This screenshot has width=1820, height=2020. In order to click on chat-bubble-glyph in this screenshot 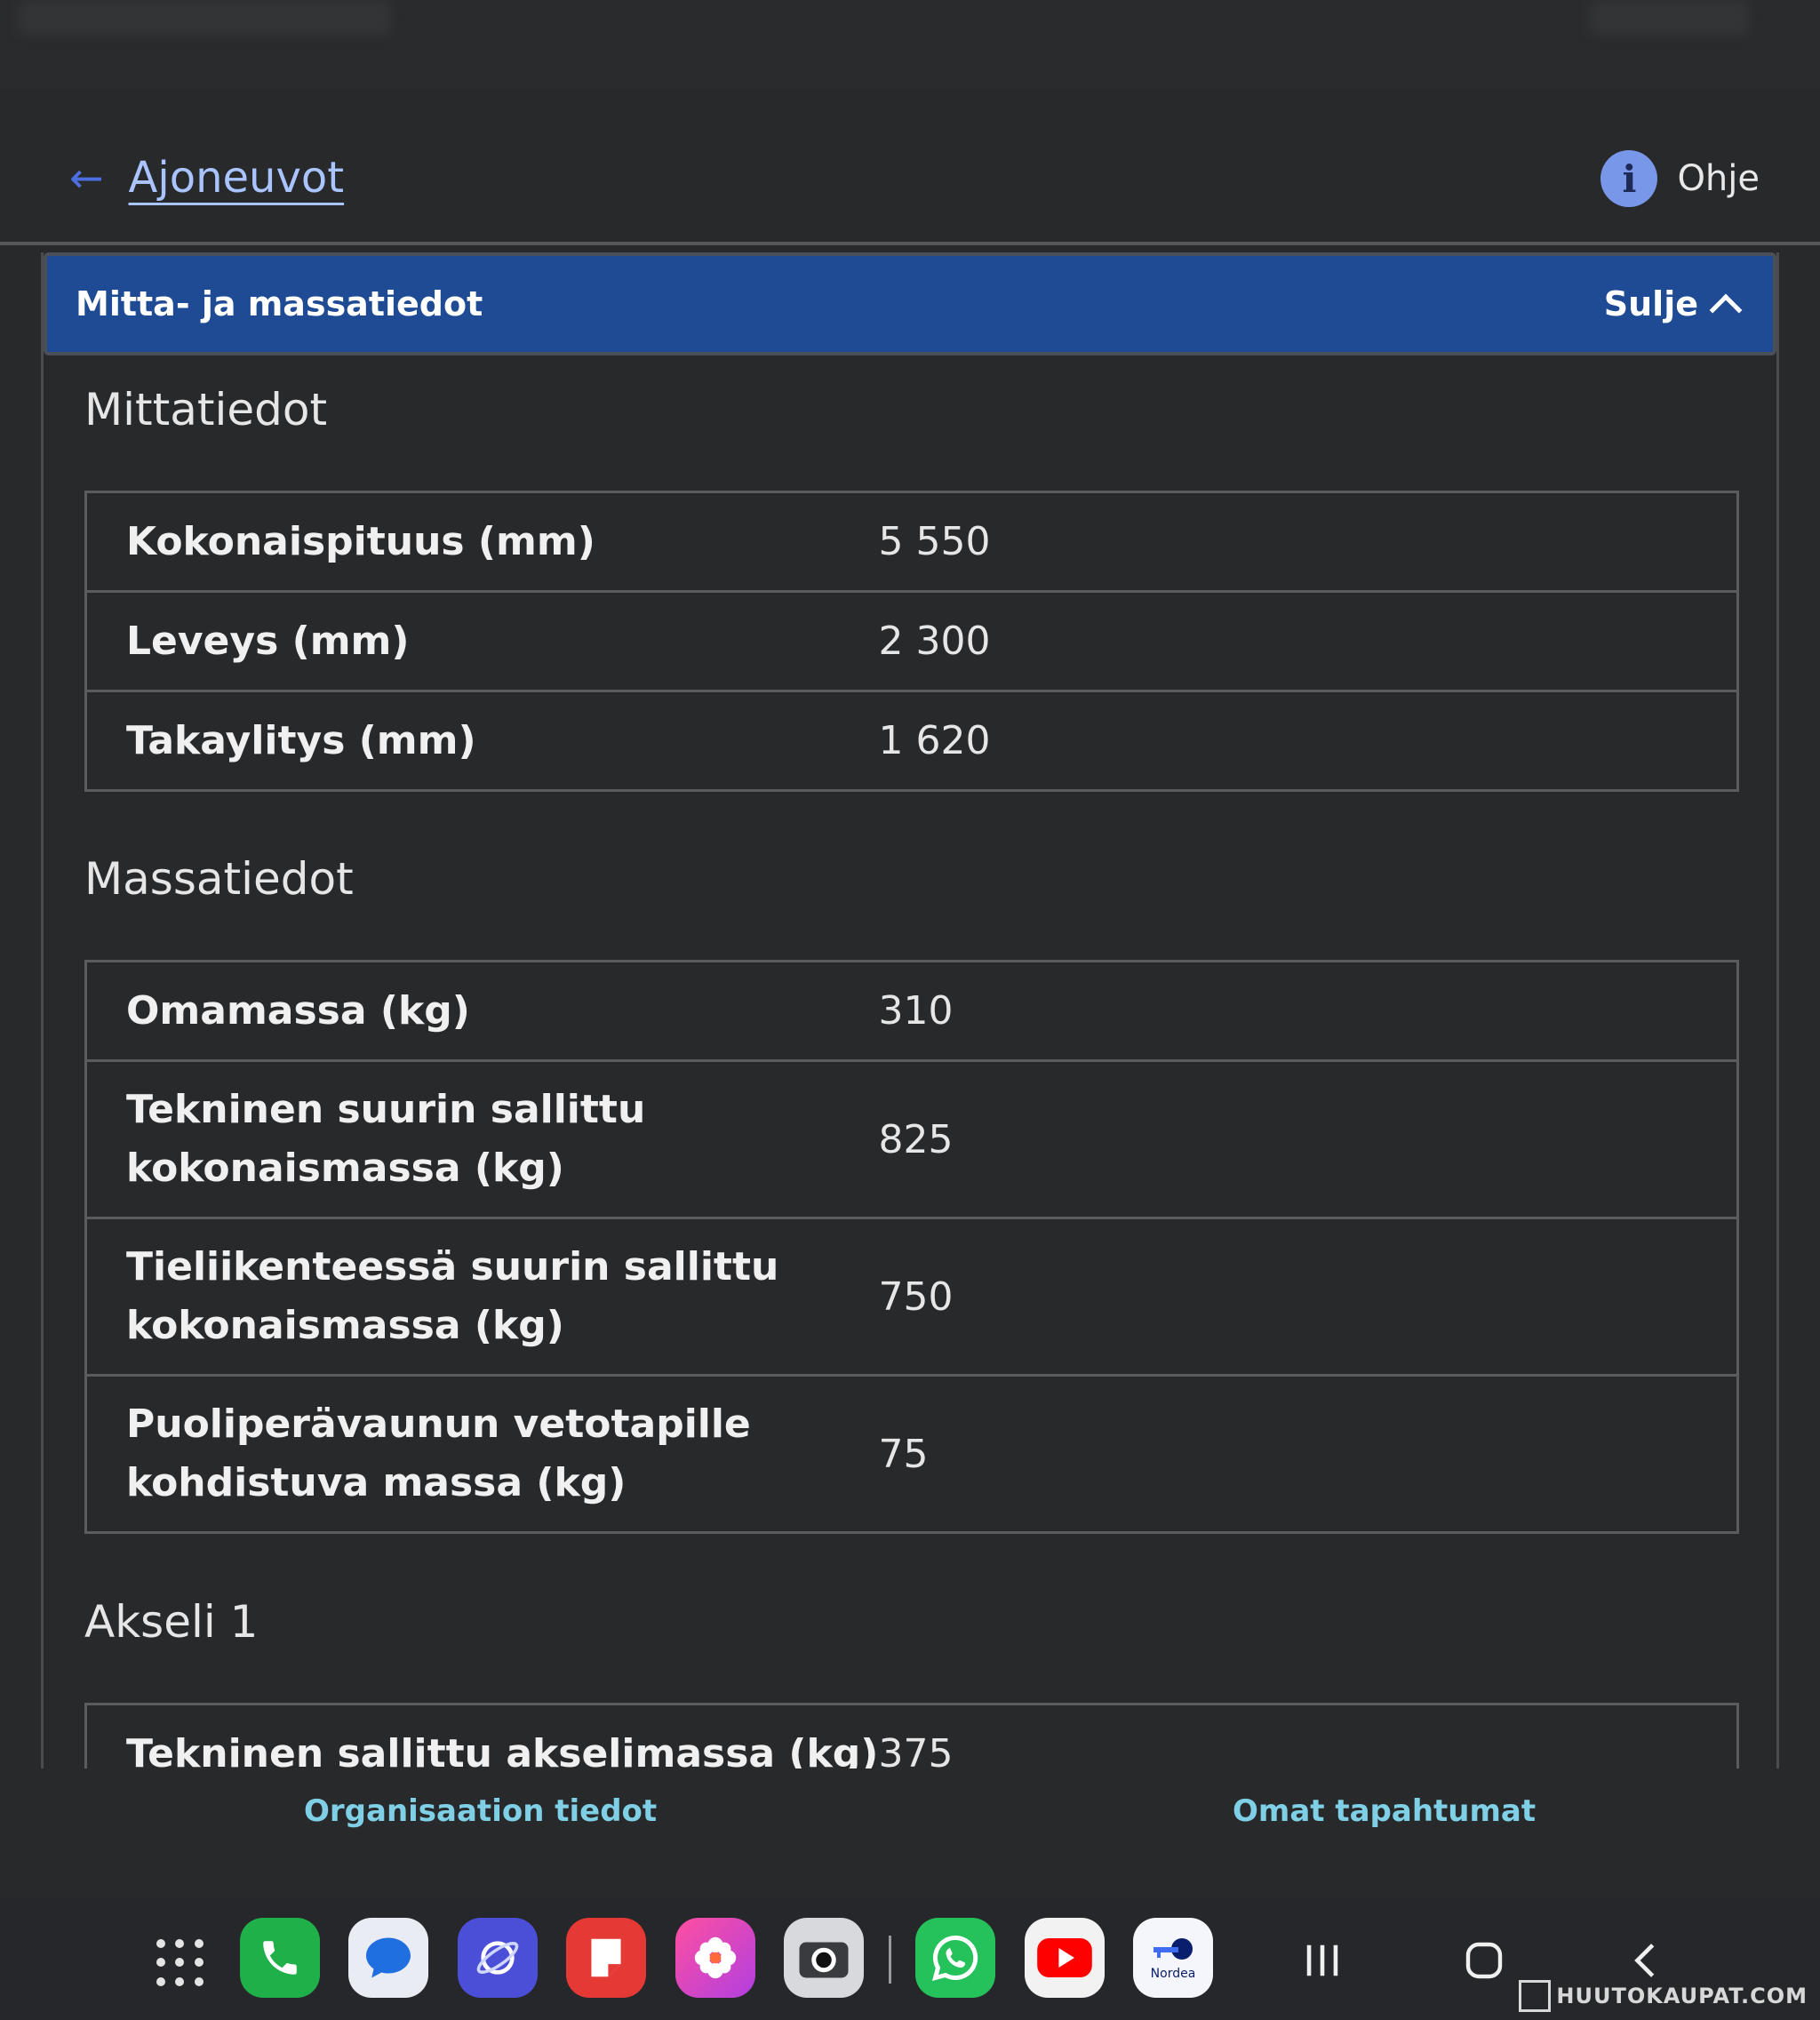, I will do `click(388, 1957)`.